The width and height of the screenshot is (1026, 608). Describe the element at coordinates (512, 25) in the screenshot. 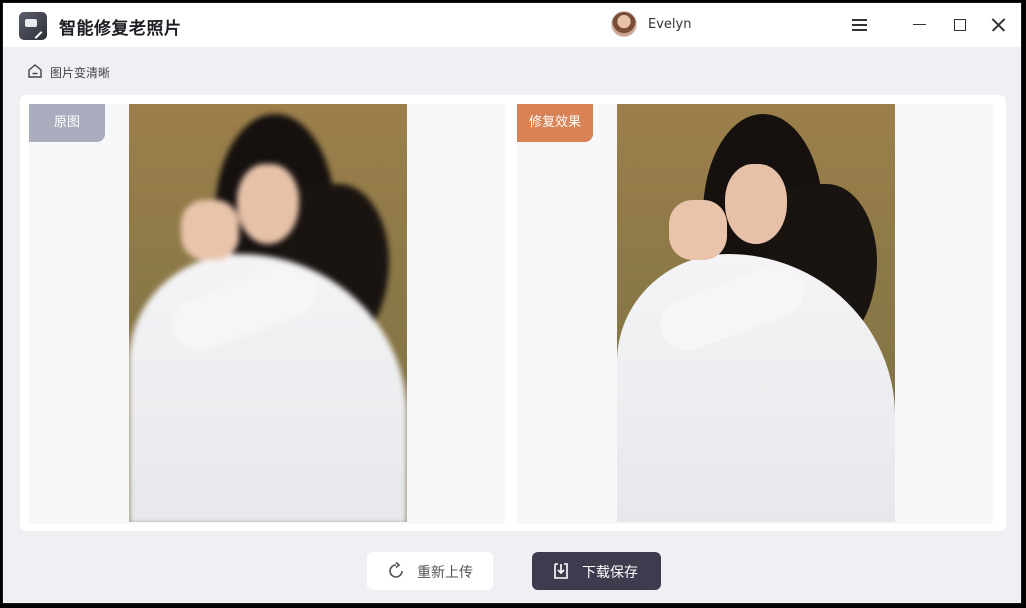

I see `title-bar: 智能修复老照片 Evelyn` at that location.